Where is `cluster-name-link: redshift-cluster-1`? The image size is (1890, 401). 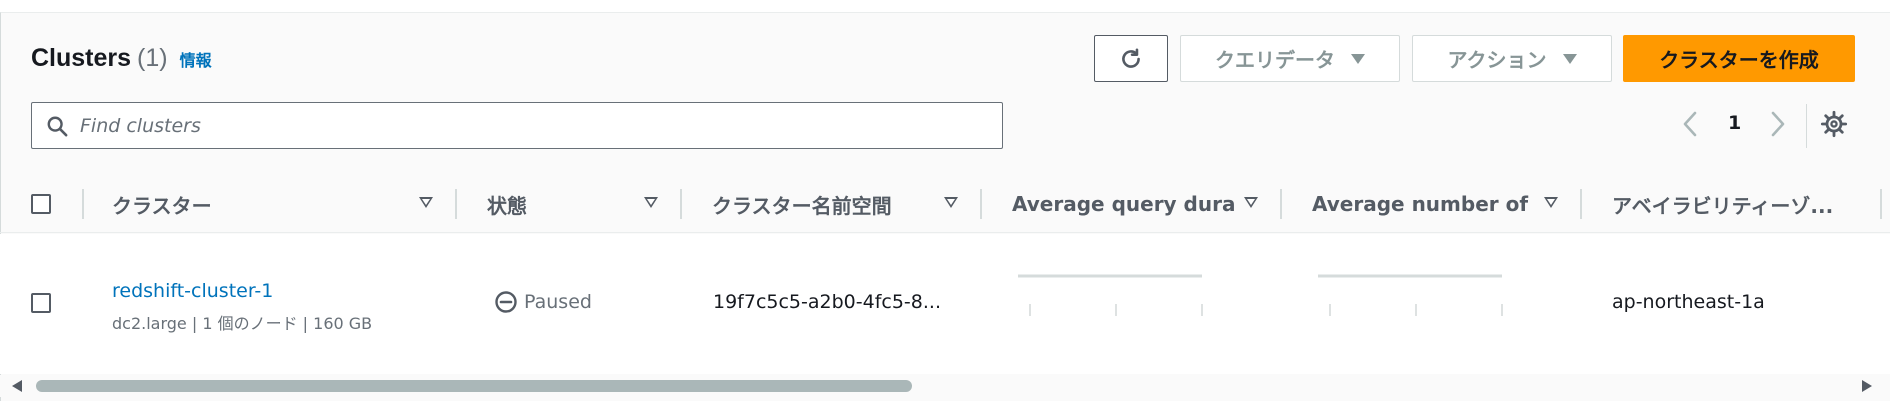 cluster-name-link: redshift-cluster-1 is located at coordinates (192, 291).